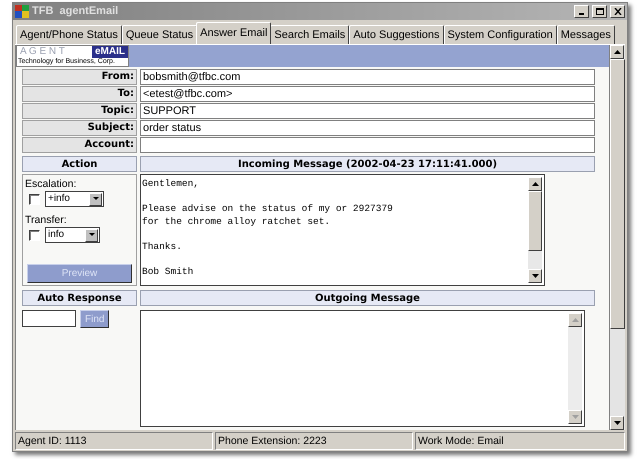  I want to click on status-bar-item: Phone Extension: 2223, so click(314, 441).